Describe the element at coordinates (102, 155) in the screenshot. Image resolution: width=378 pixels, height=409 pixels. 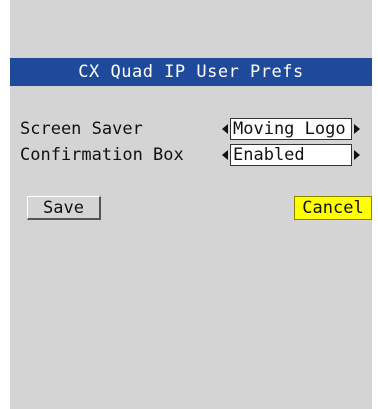
I see `confirmation-box-label: Confirmation Box` at that location.